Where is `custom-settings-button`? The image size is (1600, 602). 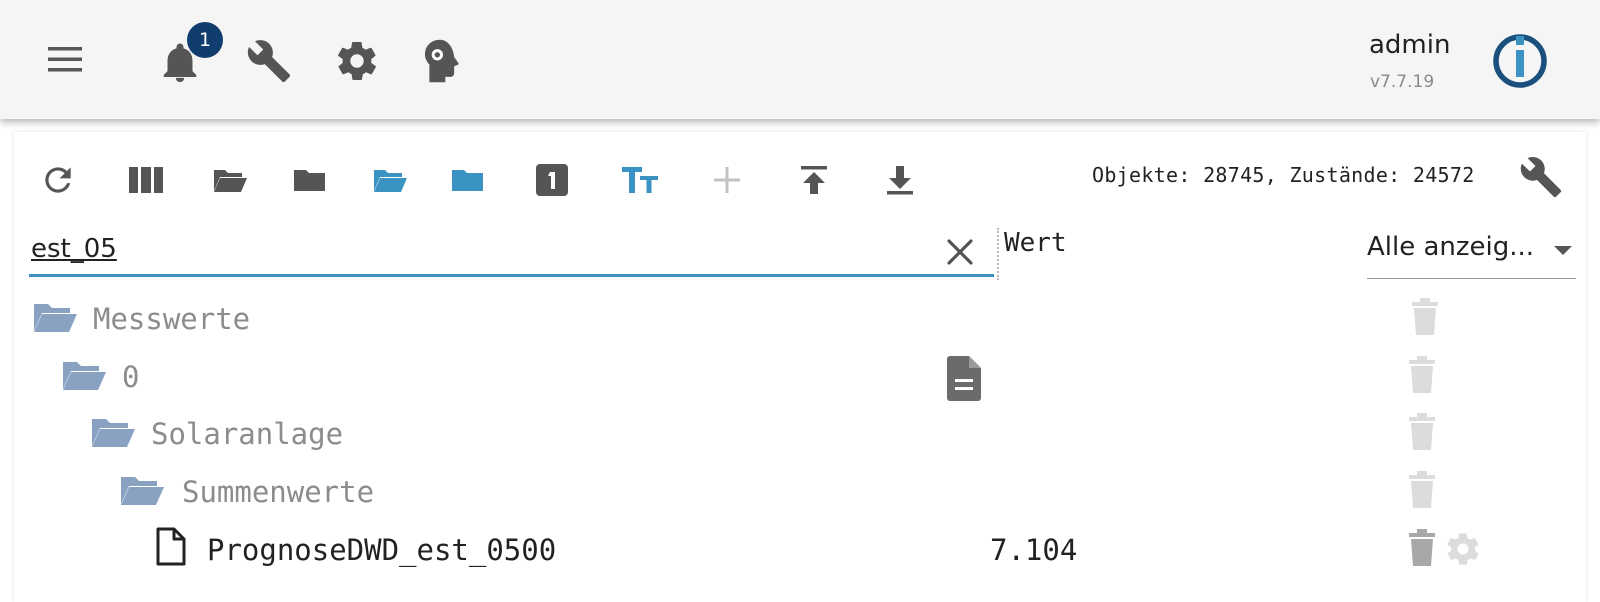 custom-settings-button is located at coordinates (1541, 177).